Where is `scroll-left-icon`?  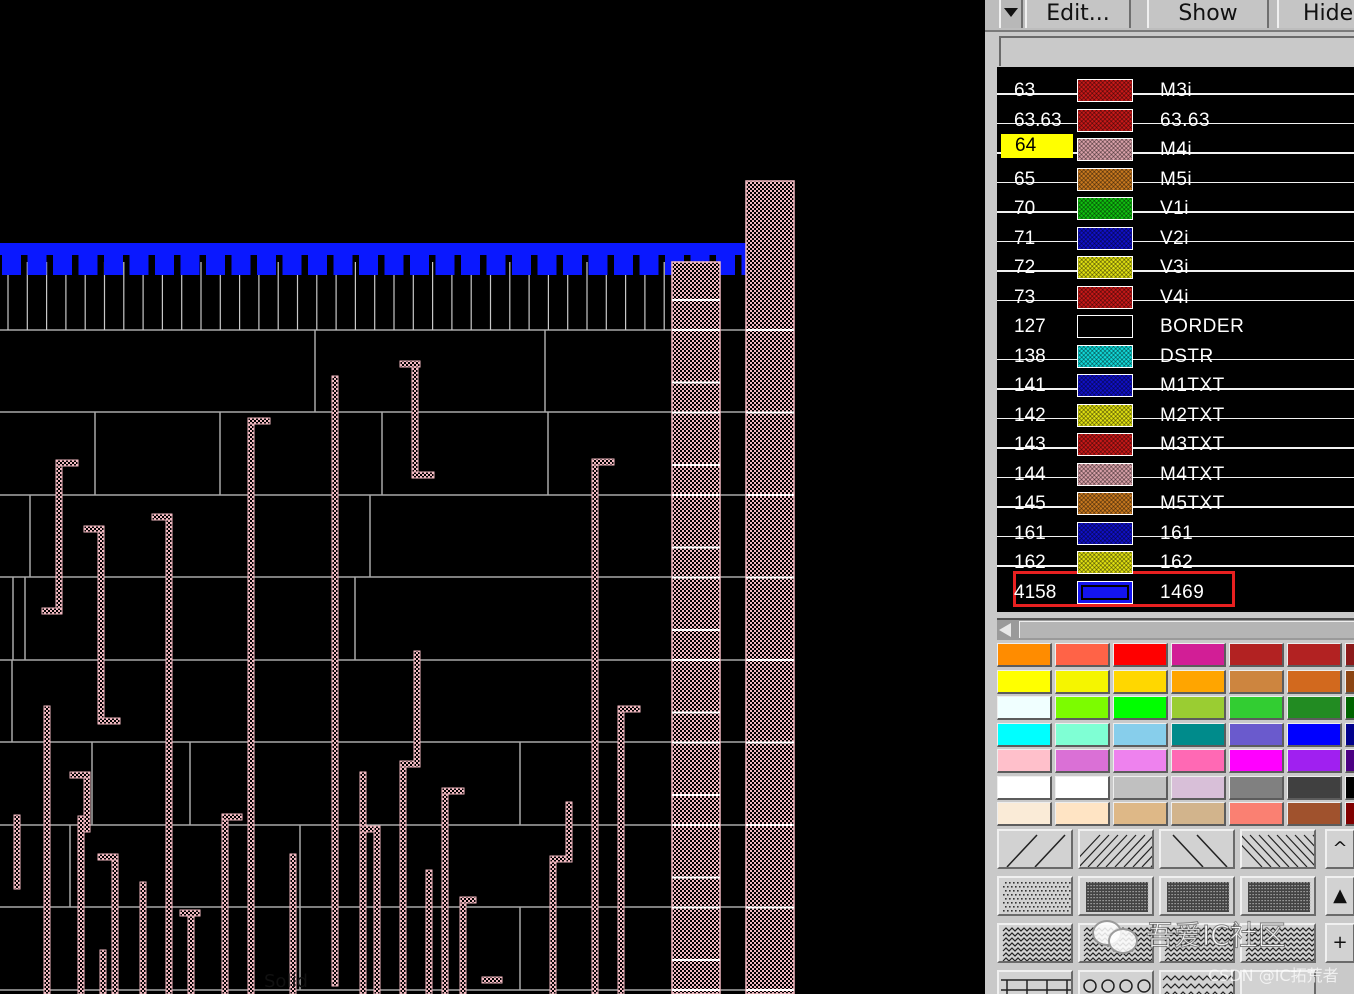
scroll-left-icon is located at coordinates (1005, 630).